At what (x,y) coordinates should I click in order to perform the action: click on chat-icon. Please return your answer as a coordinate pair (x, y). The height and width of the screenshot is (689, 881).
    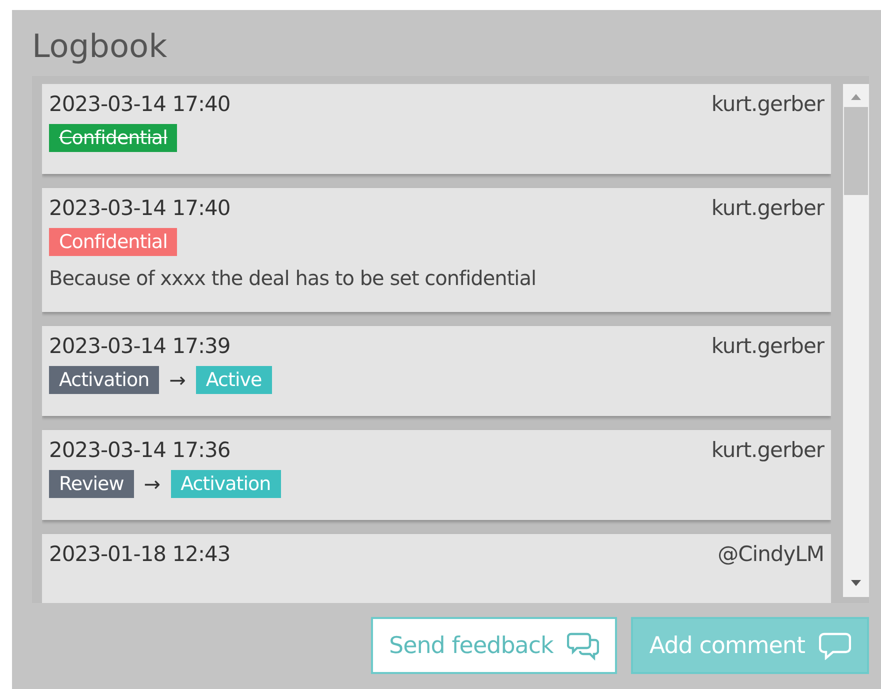
    Looking at the image, I should click on (583, 645).